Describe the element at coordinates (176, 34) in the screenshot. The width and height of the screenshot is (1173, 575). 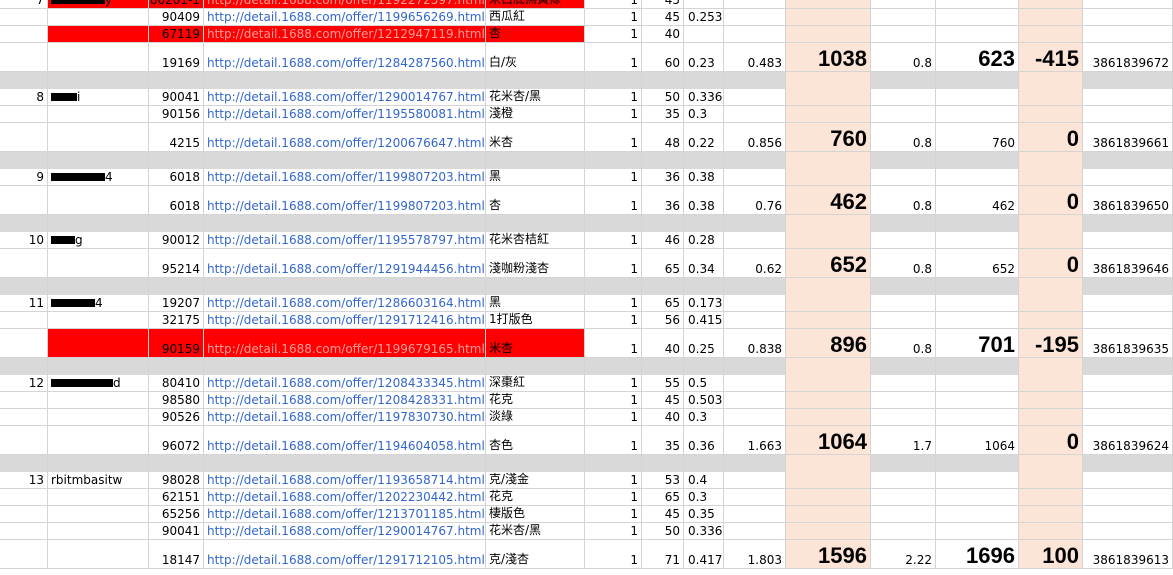
I see `code-cell: 67119` at that location.